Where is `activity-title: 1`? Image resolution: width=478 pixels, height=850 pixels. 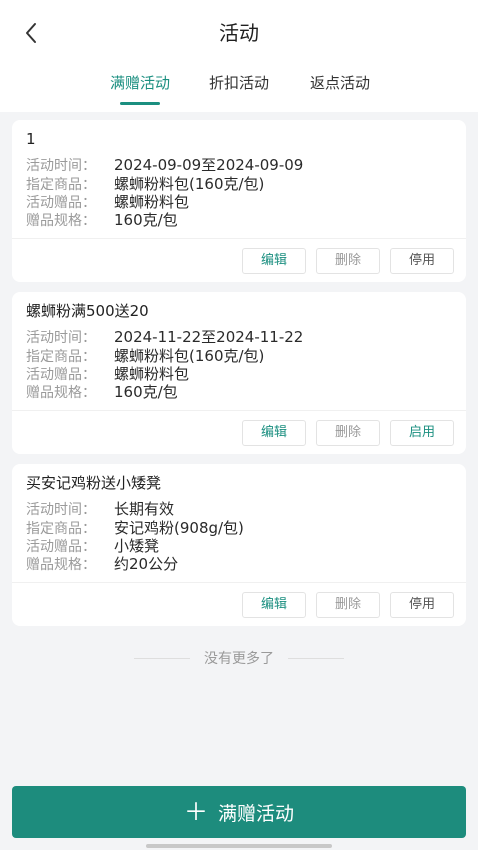 activity-title: 1 is located at coordinates (31, 139).